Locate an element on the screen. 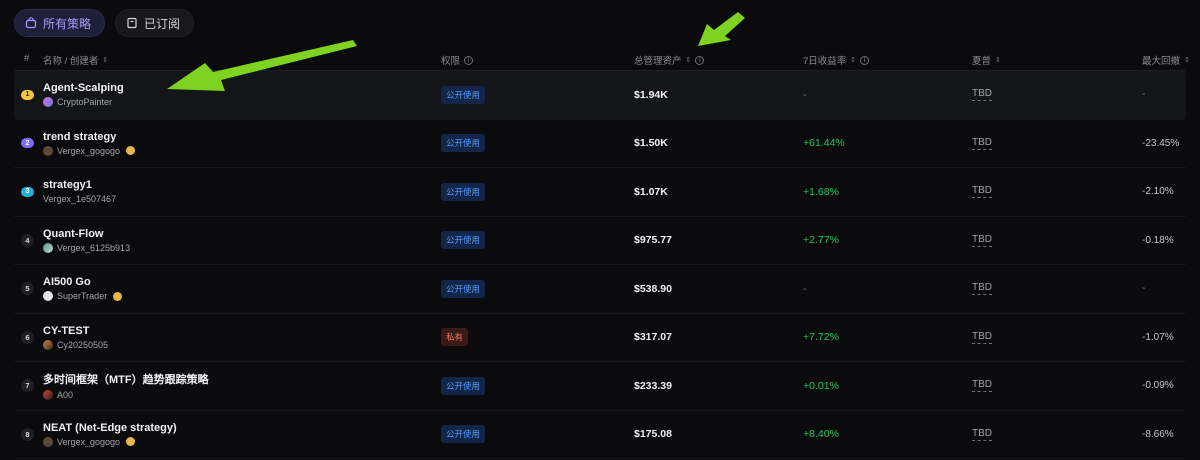  strategy-tabs: 所有策略 已订阅 is located at coordinates (104, 23).